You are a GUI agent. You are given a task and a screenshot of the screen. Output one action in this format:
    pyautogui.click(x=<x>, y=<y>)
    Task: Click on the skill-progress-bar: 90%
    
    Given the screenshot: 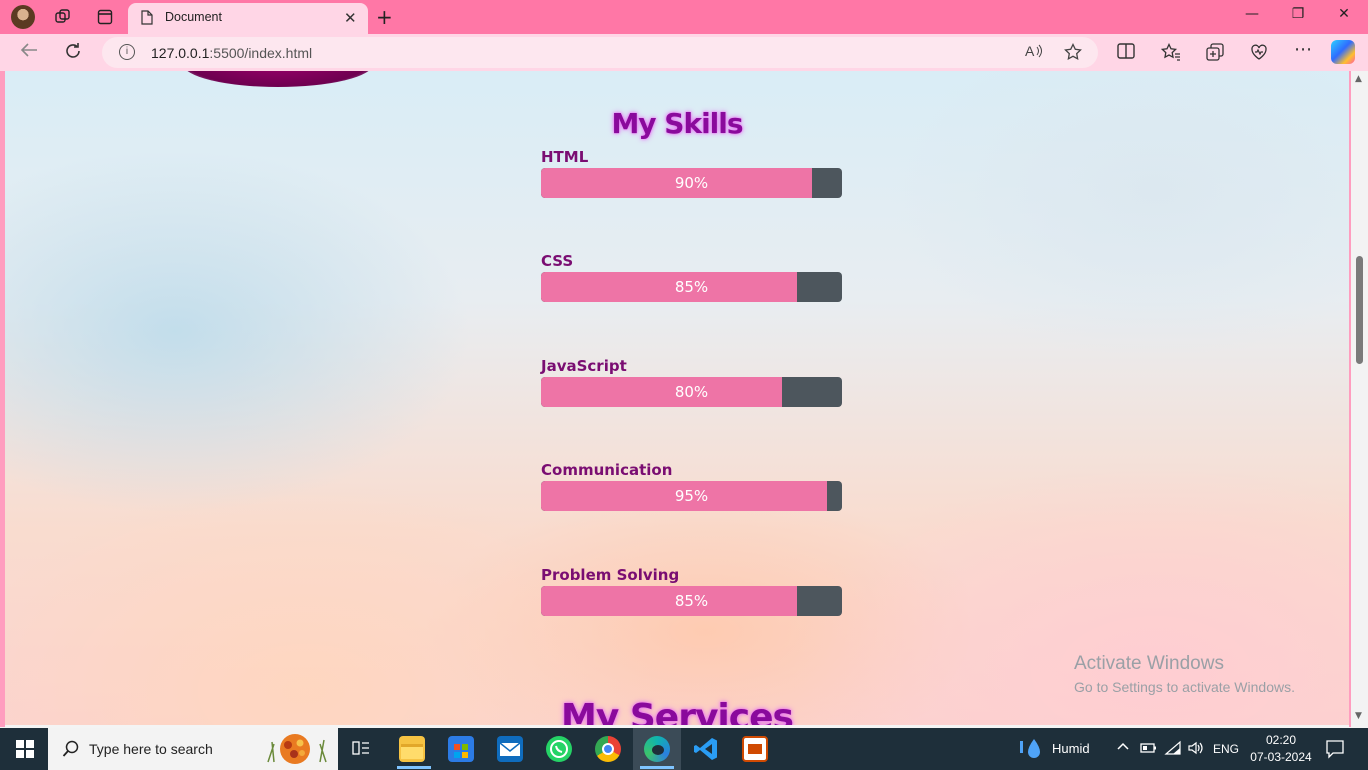 What is the action you would take?
    pyautogui.click(x=691, y=183)
    